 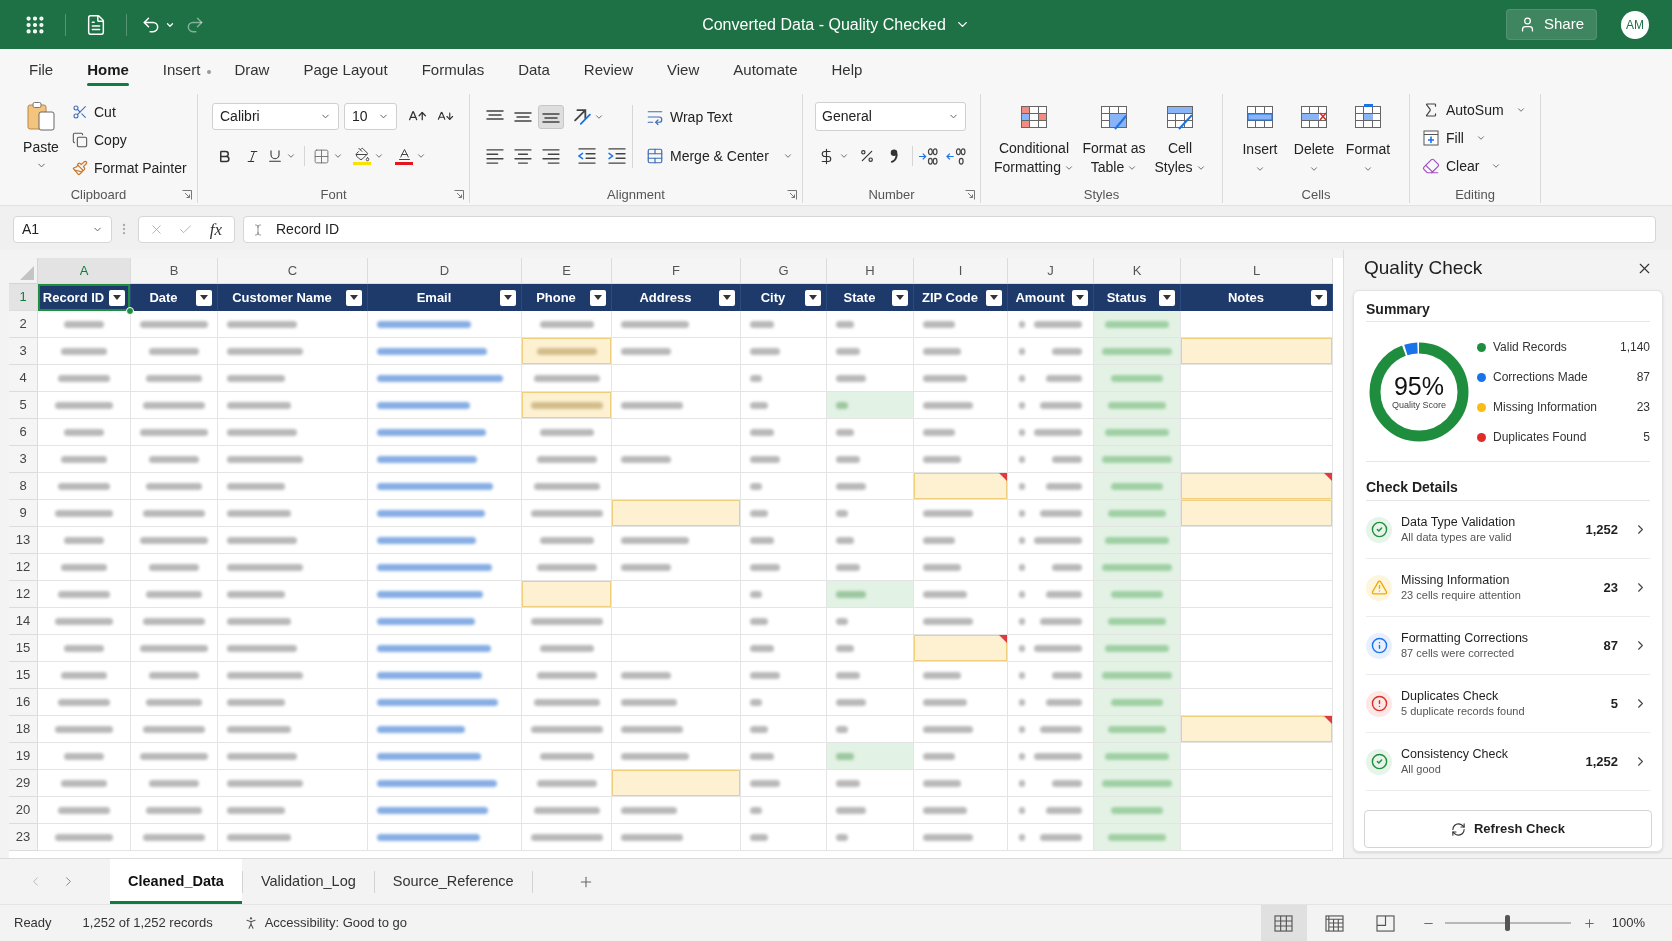 What do you see at coordinates (181, 70) in the screenshot?
I see `menu-tab: Insert` at bounding box center [181, 70].